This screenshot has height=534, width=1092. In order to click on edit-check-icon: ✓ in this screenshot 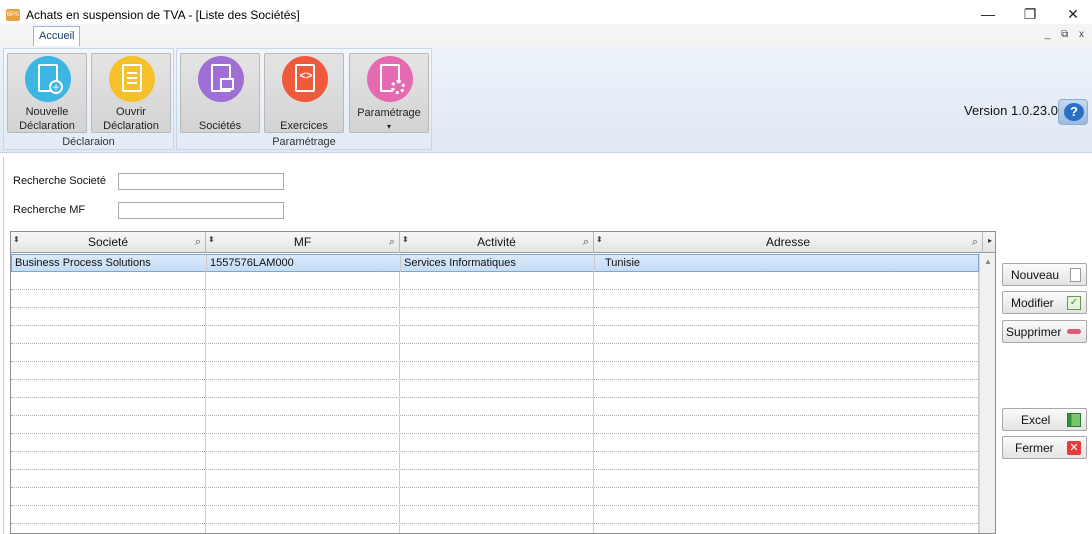, I will do `click(1074, 303)`.